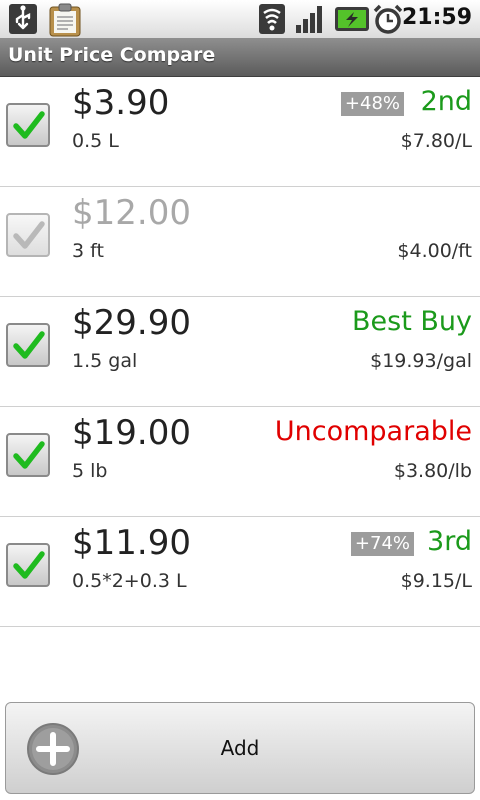  Describe the element at coordinates (240, 462) in the screenshot. I see `list-item: $19.00 5 lb Uncomparable $3.80/lb` at that location.